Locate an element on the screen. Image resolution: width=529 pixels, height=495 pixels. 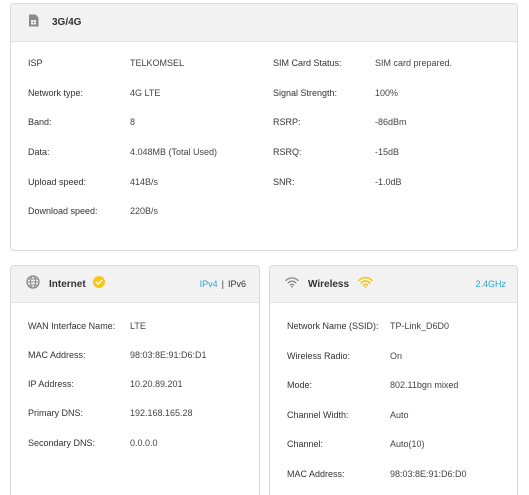
rsrp-label: RSRP: is located at coordinates (287, 122).